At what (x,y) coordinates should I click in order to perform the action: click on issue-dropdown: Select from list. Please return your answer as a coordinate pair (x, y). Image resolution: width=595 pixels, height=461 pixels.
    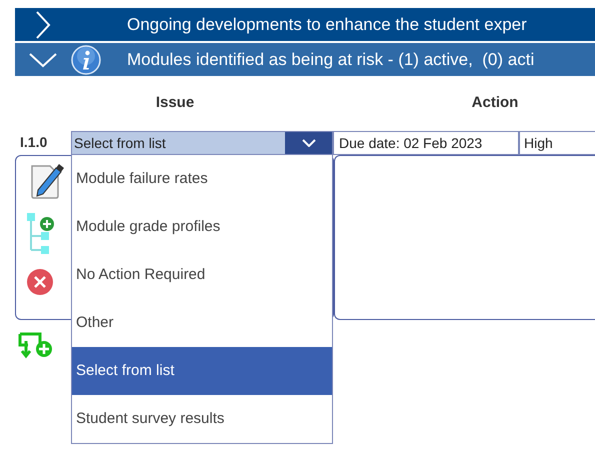
    Looking at the image, I should click on (202, 143).